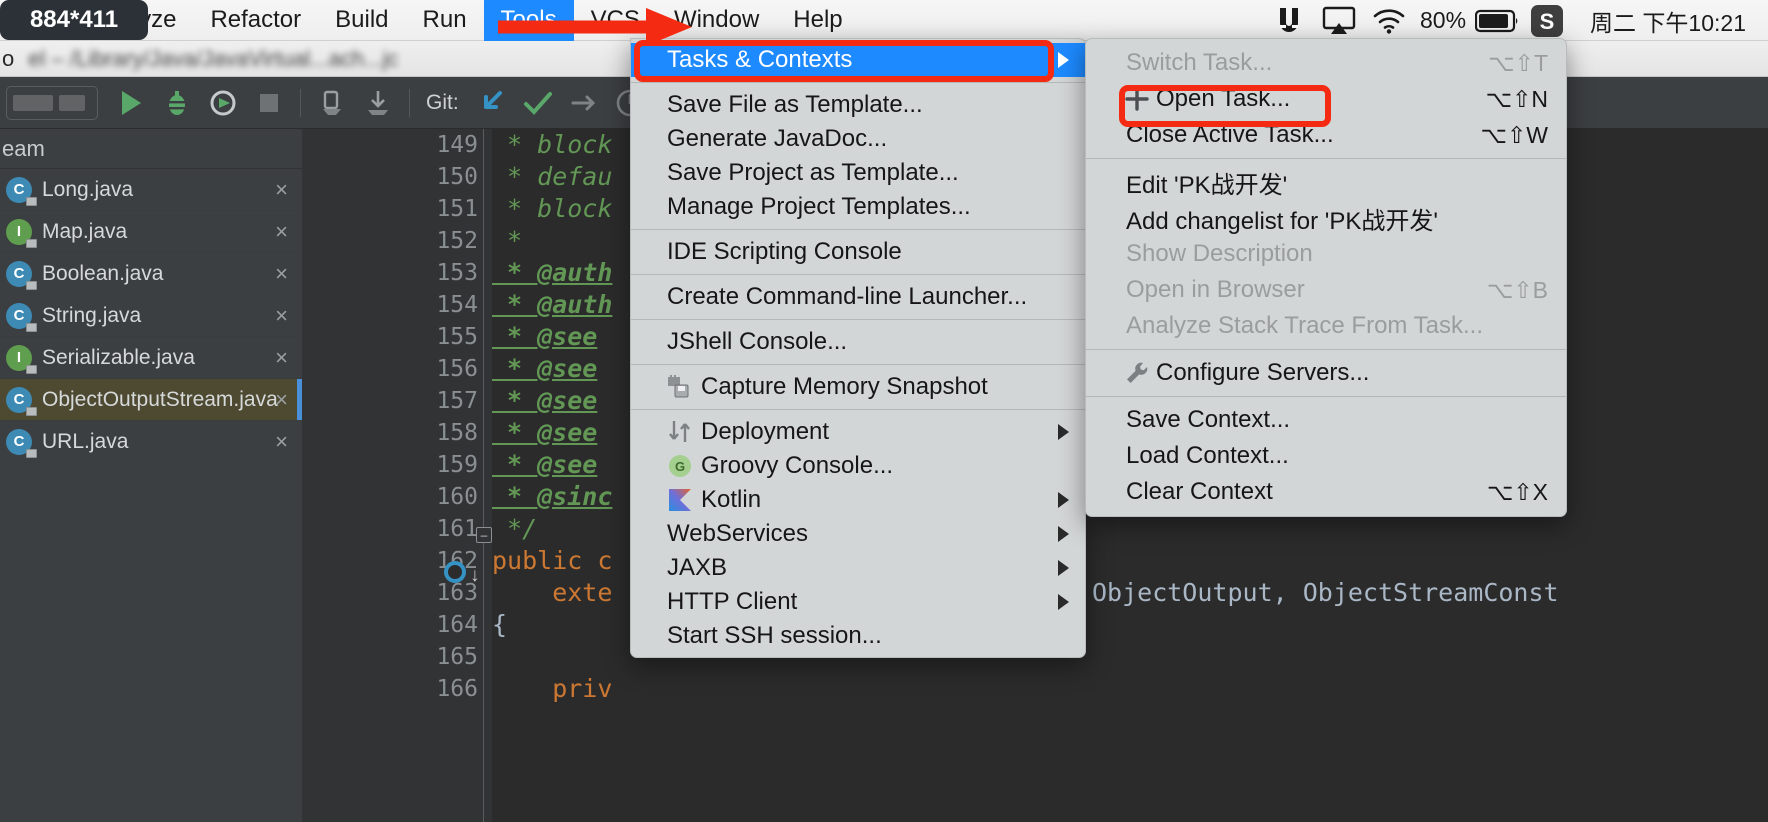 The height and width of the screenshot is (822, 1768). Describe the element at coordinates (151, 358) in the screenshot. I see `file-tab-serializable: I Serializable.java ×` at that location.